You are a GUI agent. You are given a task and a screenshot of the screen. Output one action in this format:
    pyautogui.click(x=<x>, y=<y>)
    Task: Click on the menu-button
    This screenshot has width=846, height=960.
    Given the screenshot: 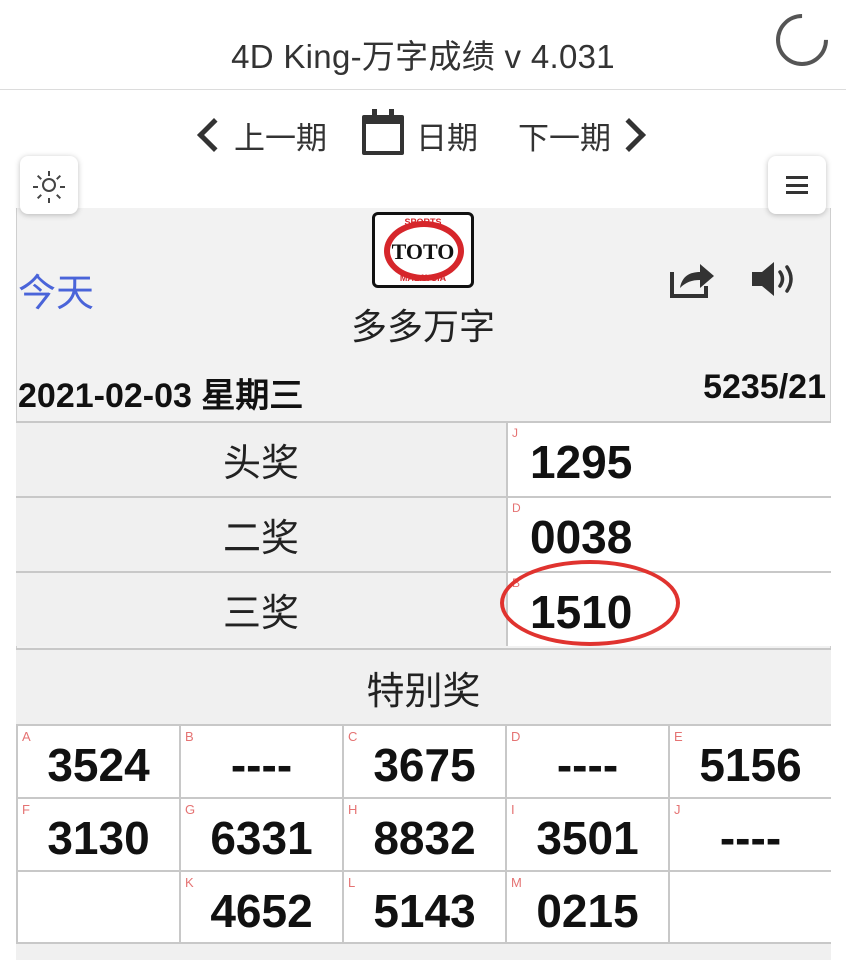 What is the action you would take?
    pyautogui.click(x=797, y=185)
    